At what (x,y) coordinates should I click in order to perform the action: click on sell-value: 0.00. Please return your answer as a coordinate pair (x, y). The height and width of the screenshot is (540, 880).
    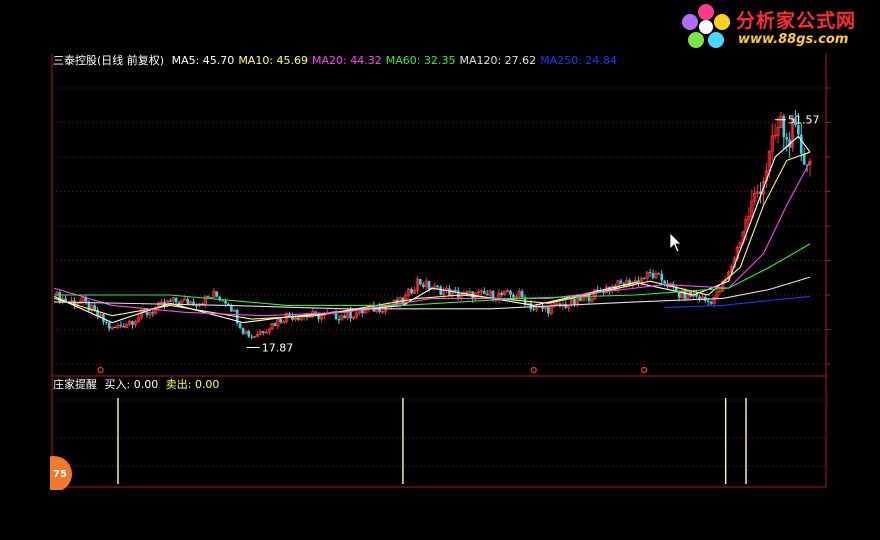
    Looking at the image, I should click on (207, 384).